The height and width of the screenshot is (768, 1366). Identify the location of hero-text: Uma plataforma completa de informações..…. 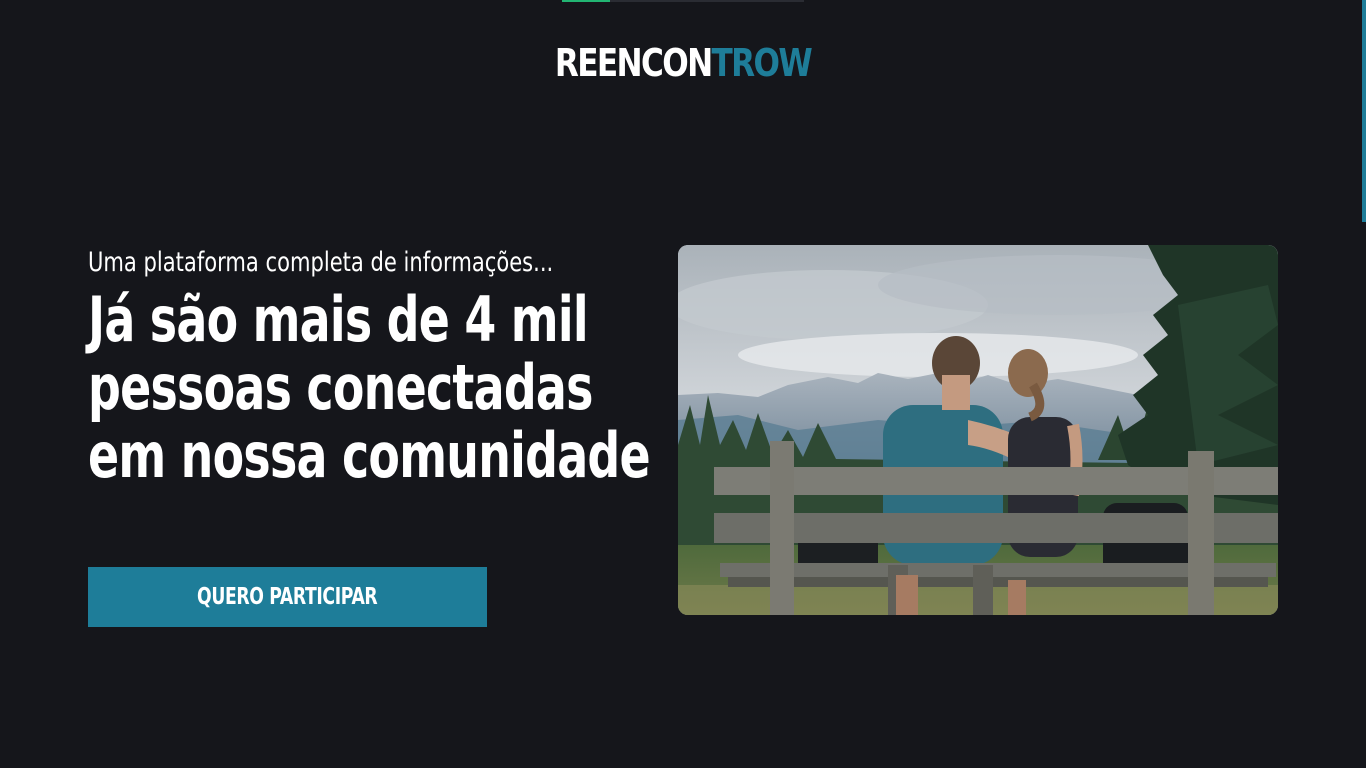
(369, 369).